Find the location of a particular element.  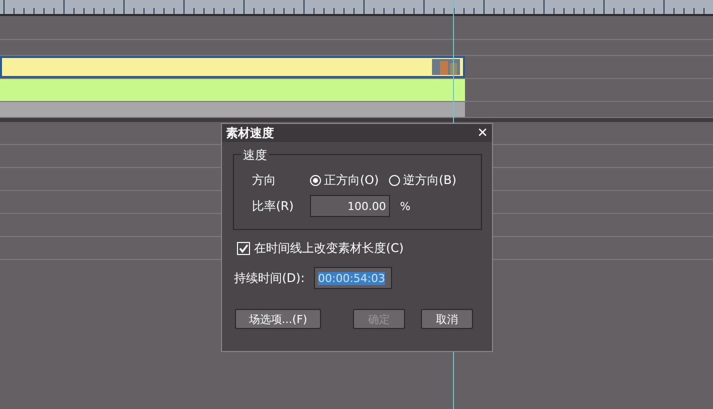

audio-clip is located at coordinates (232, 90).